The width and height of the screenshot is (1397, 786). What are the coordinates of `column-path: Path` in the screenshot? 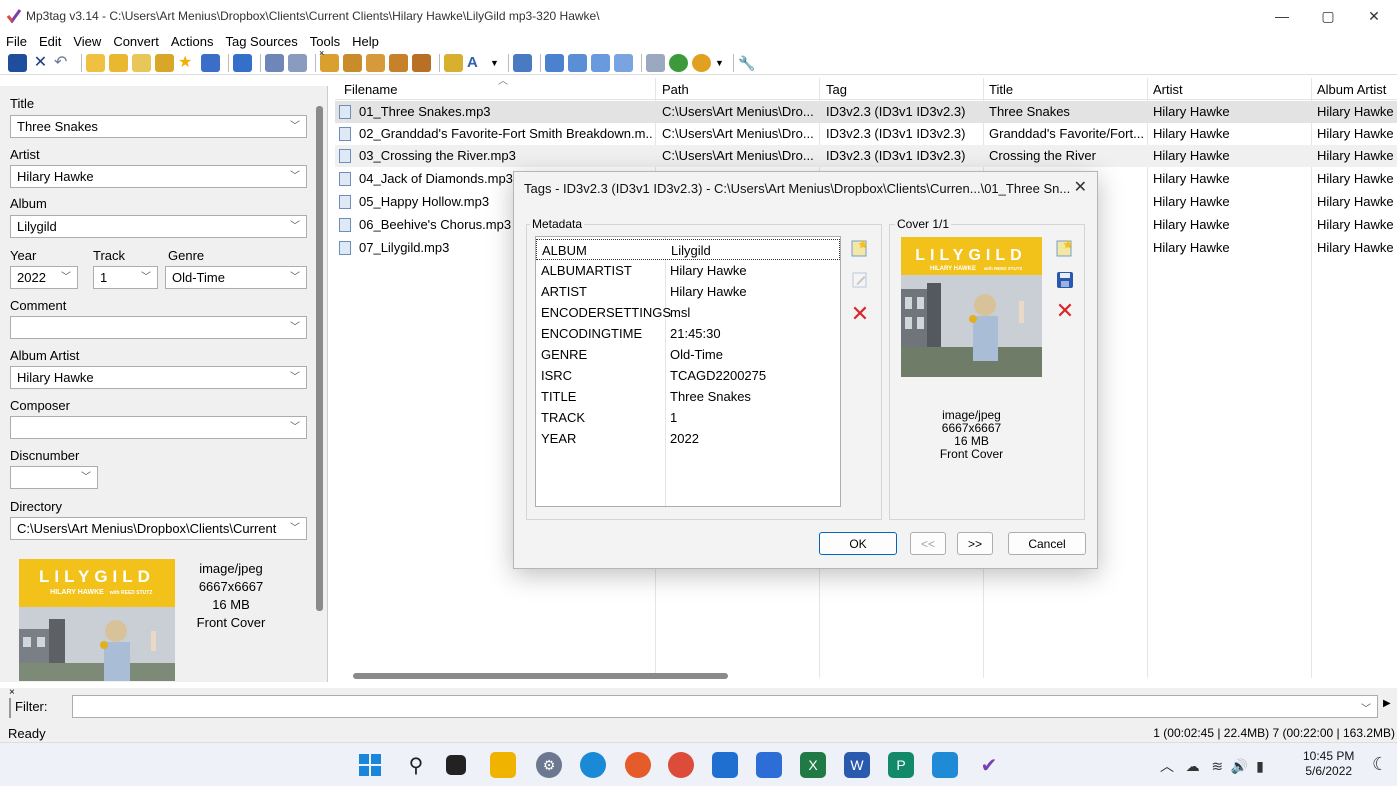 It's located at (675, 89).